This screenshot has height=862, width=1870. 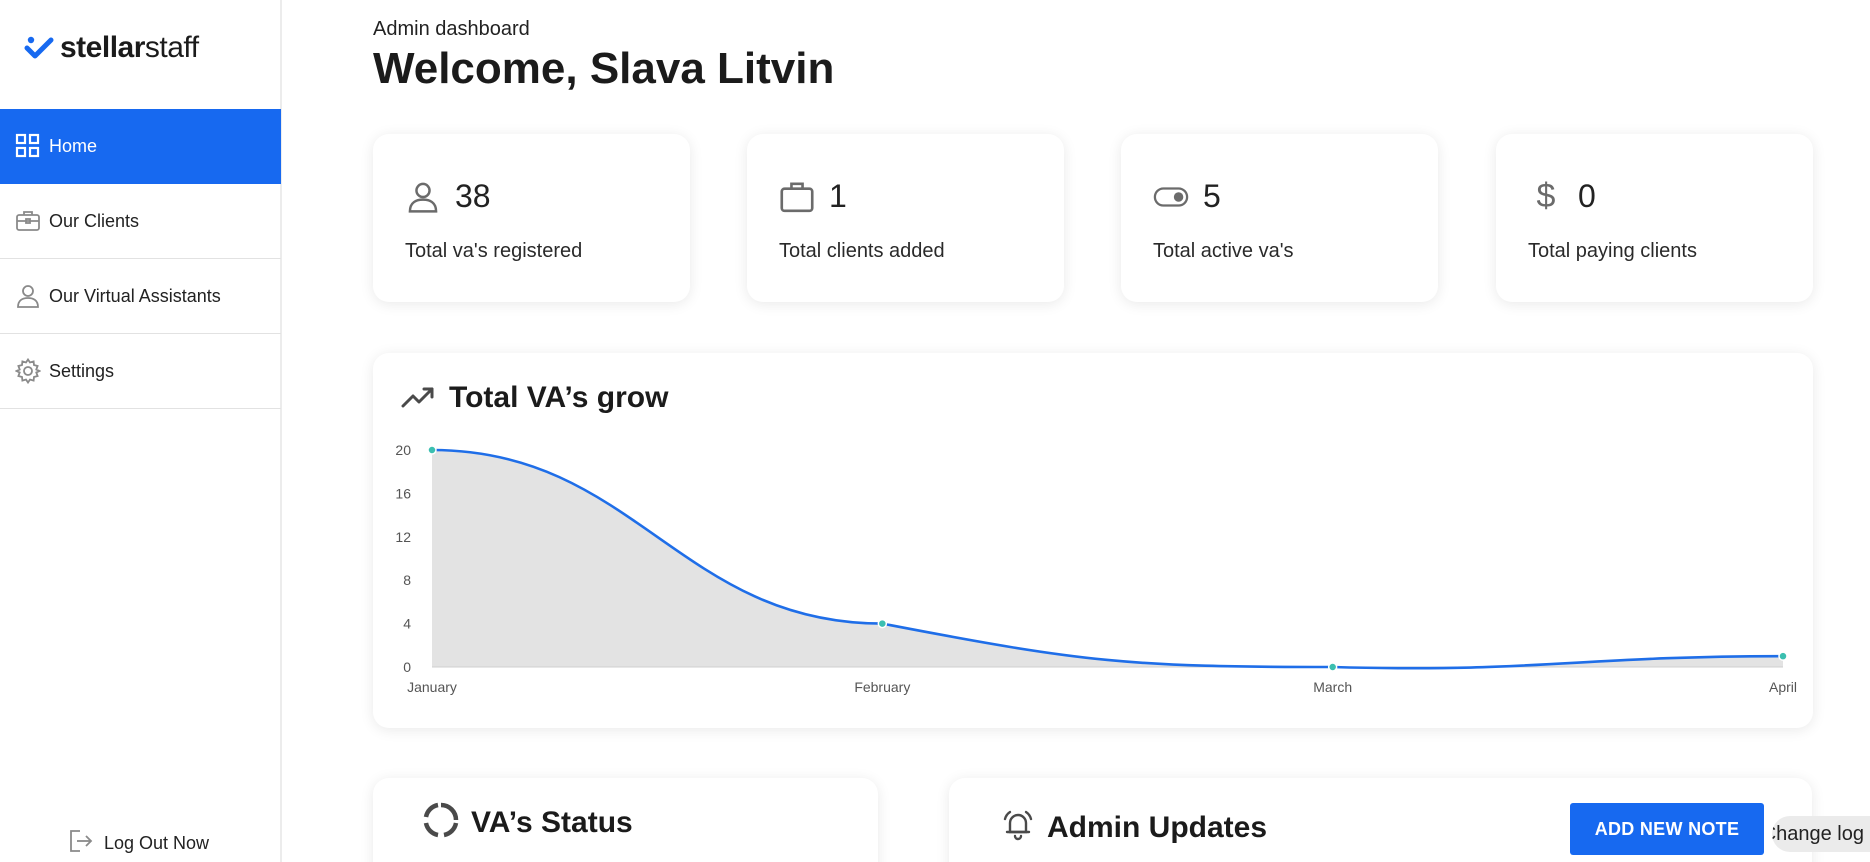 What do you see at coordinates (552, 822) in the screenshot?
I see `va-status-title: VA’s Status` at bounding box center [552, 822].